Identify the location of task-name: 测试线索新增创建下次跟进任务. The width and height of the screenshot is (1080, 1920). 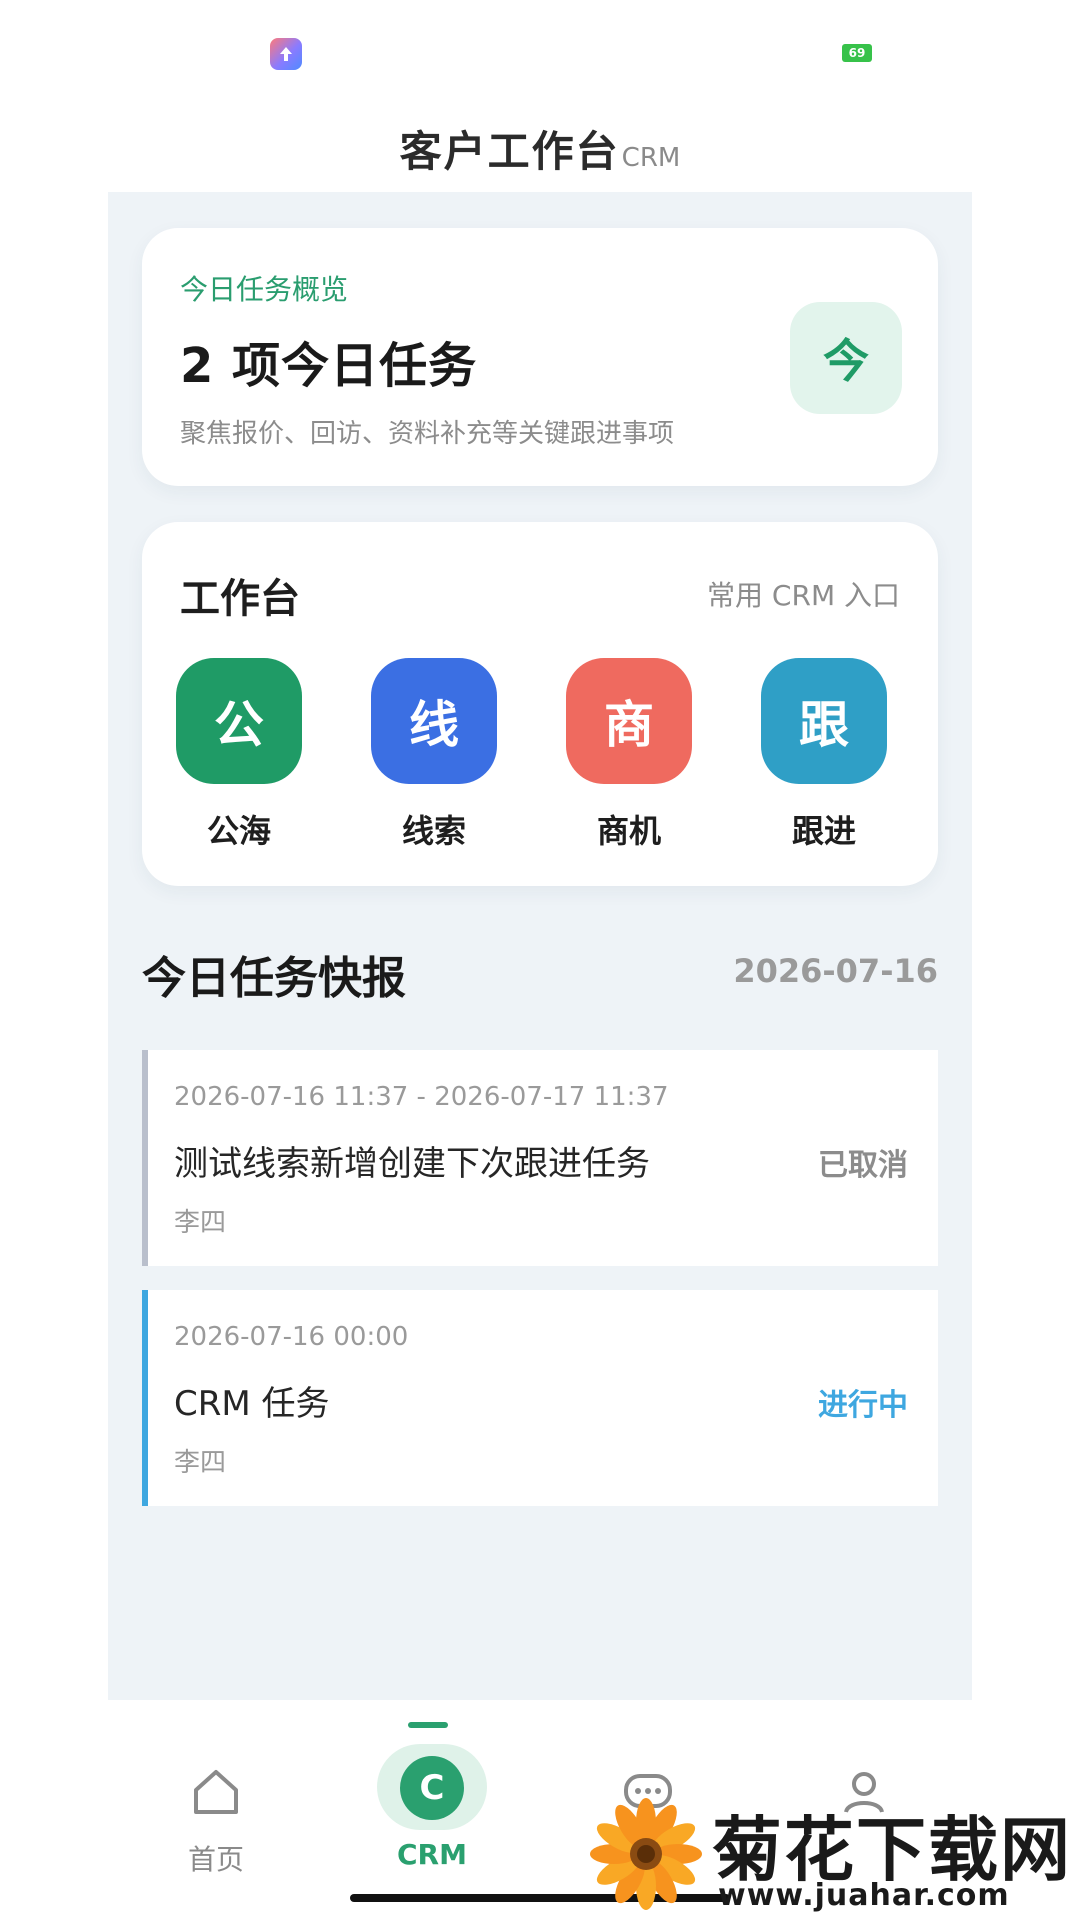
(412, 1164).